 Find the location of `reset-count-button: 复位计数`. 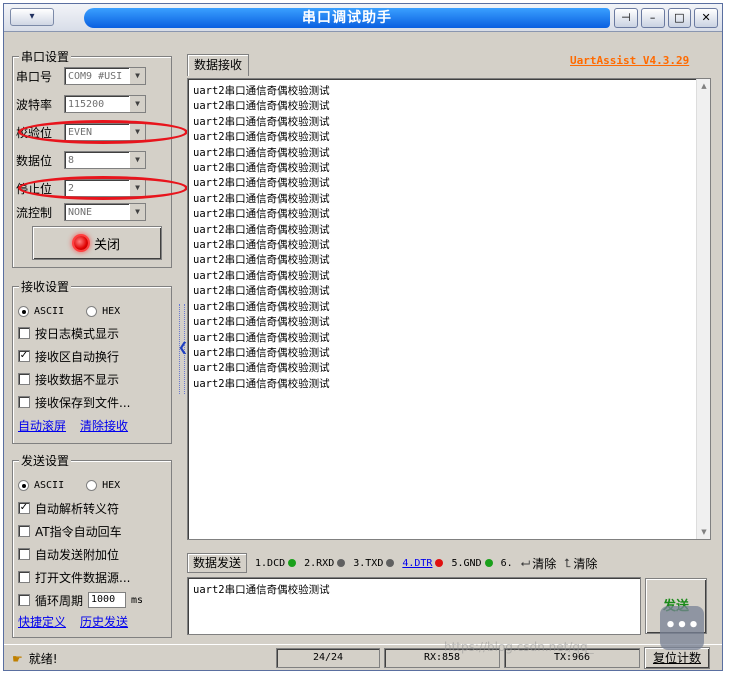

reset-count-button: 复位计数 is located at coordinates (677, 658).